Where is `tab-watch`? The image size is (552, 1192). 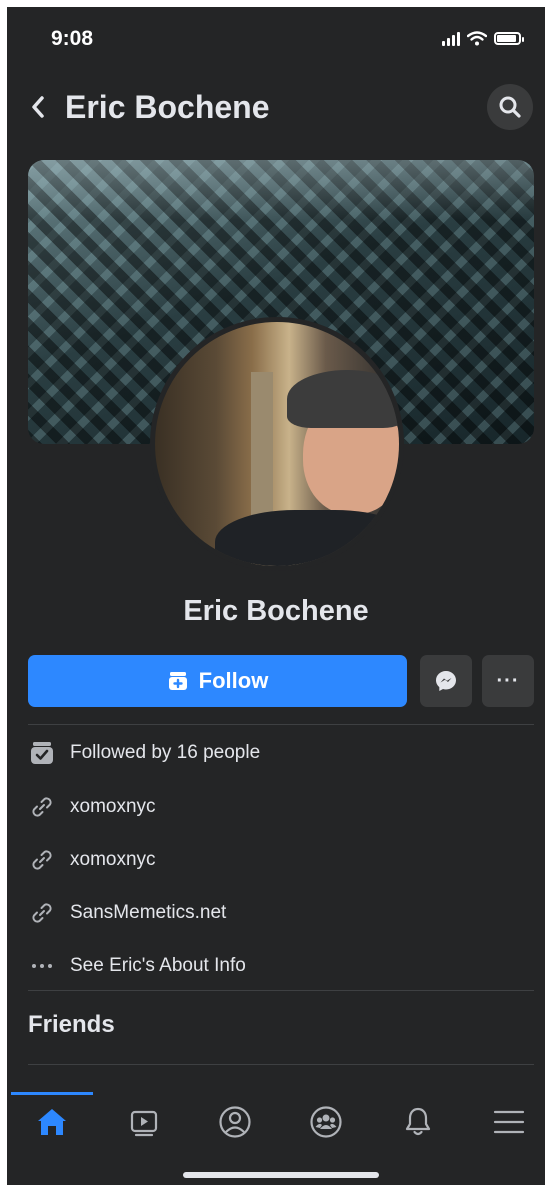 tab-watch is located at coordinates (144, 1122).